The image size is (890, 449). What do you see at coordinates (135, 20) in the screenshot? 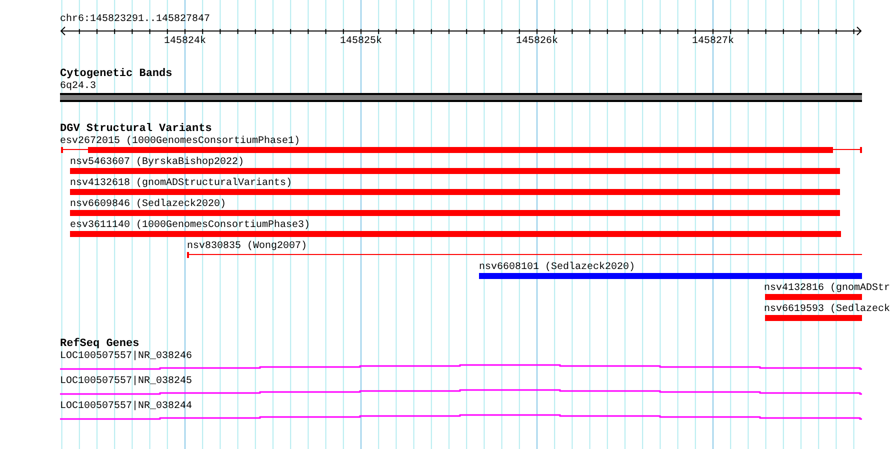
I see `range-label: chr6:145823291..145827847` at bounding box center [135, 20].